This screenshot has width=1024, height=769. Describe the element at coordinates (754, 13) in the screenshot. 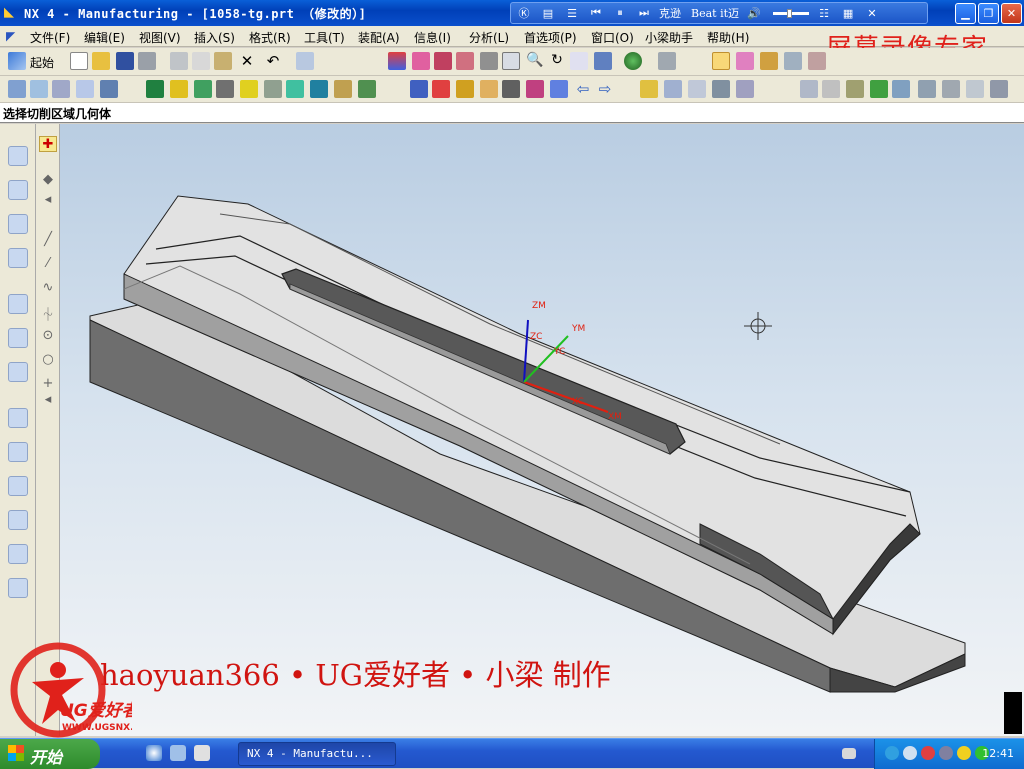

I see `volume-icon: 🔊` at that location.